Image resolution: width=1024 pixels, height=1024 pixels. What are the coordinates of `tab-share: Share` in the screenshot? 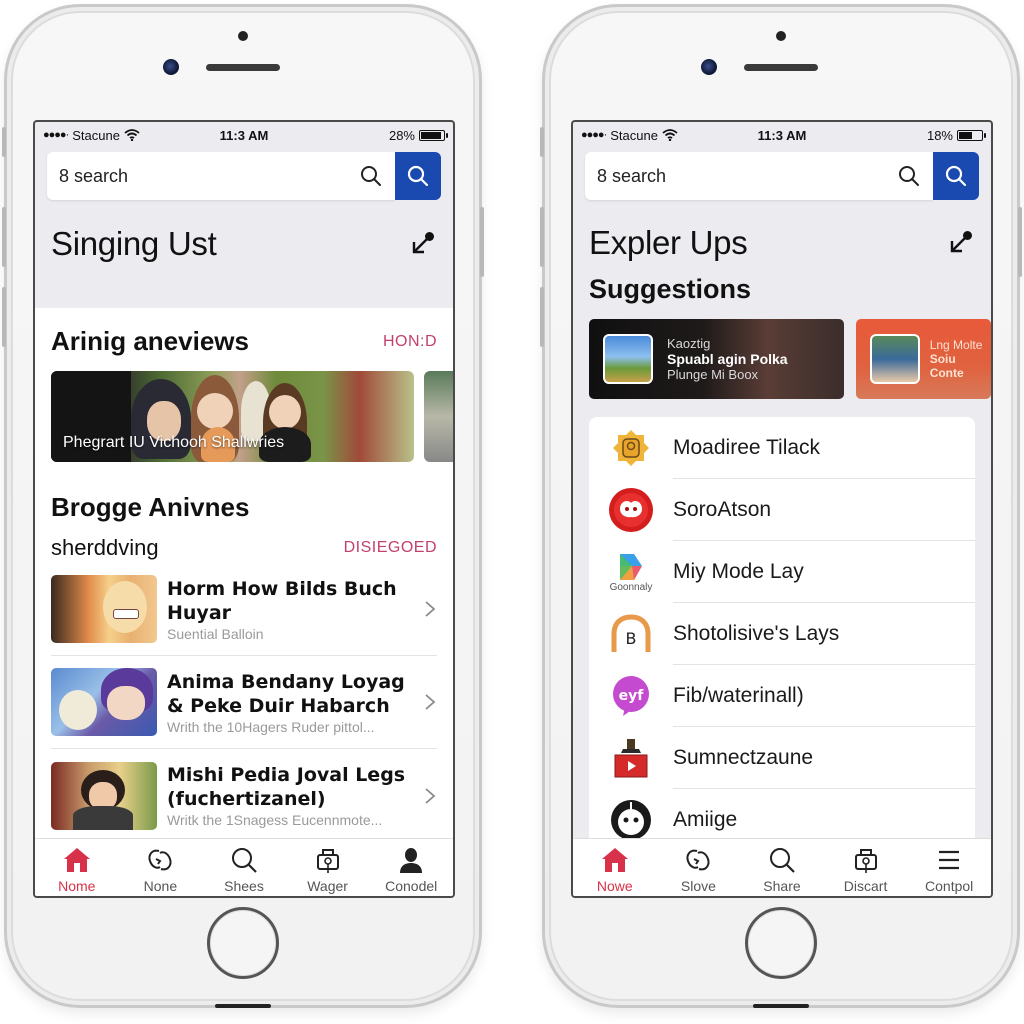 It's located at (782, 867).